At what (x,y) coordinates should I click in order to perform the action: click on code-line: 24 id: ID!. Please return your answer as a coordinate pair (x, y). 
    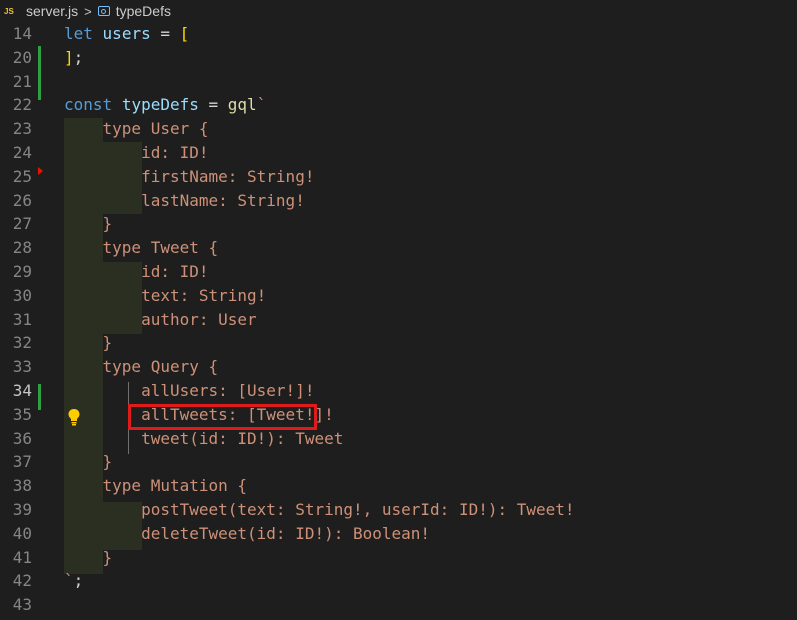
    Looking at the image, I should click on (398, 153).